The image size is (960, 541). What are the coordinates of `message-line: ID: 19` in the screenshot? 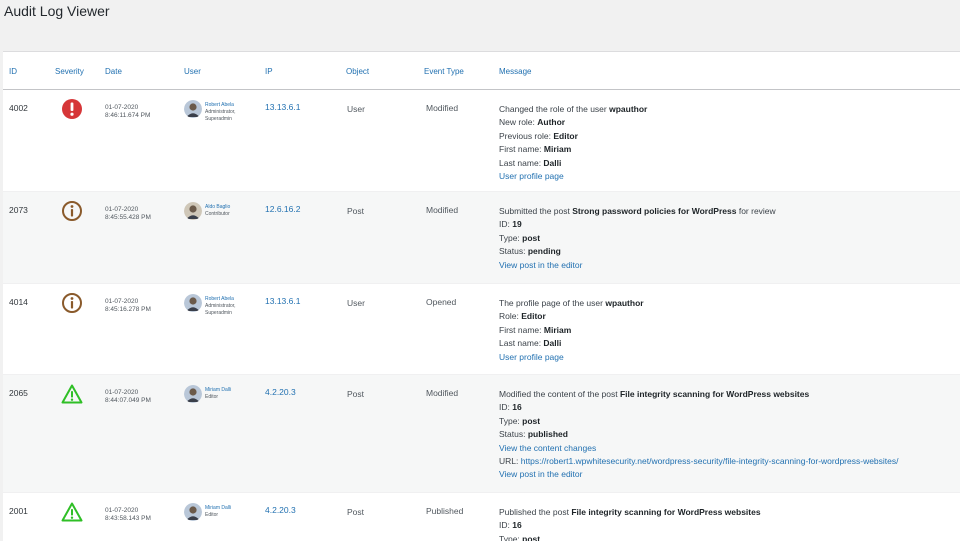 It's located at (637, 224).